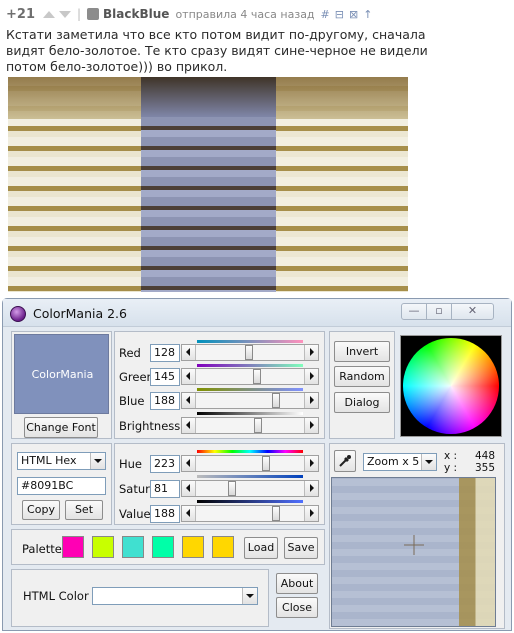 The image size is (514, 633). Describe the element at coordinates (250, 463) in the screenshot. I see `hue-slider` at that location.